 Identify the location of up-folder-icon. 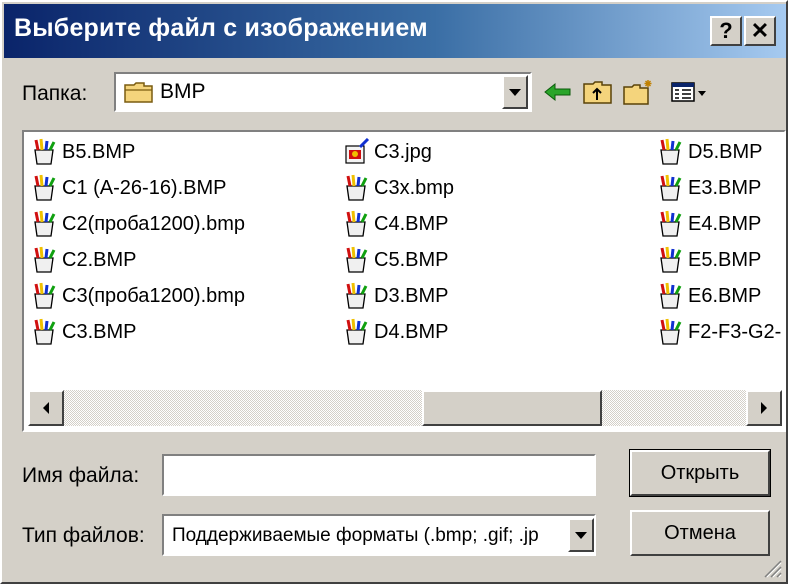
(598, 92).